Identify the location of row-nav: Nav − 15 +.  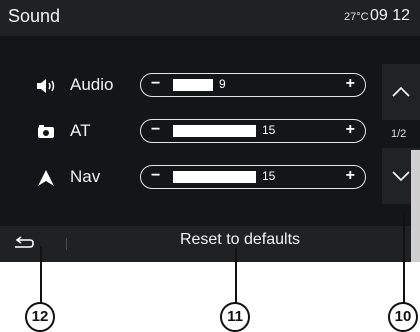
(190, 178).